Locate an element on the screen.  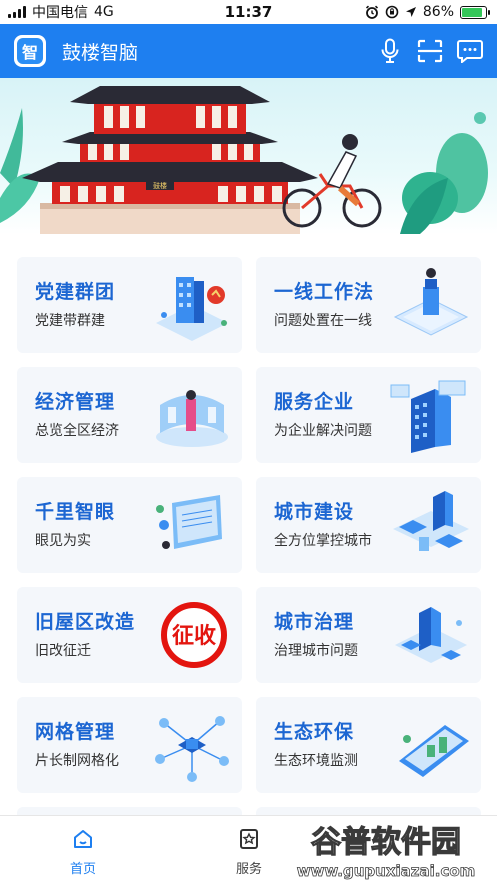
card-grid-management: 网格管理 片长制网格化 is located at coordinates (129, 745).